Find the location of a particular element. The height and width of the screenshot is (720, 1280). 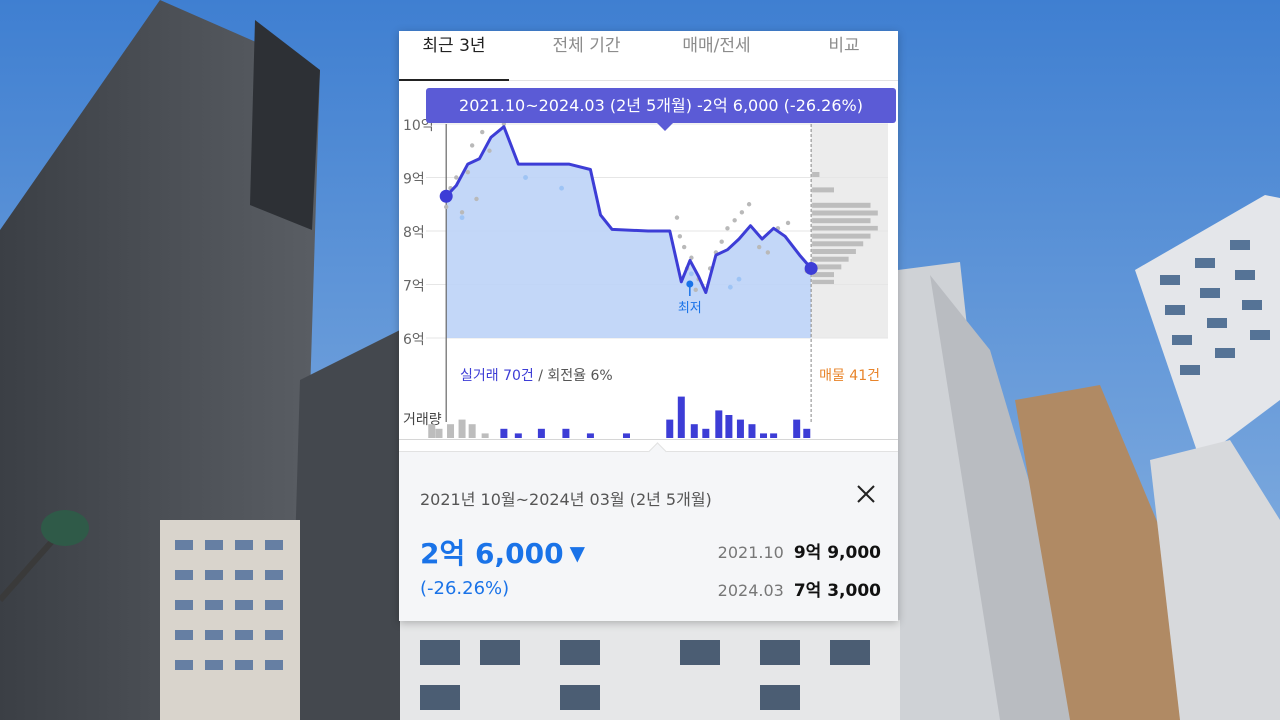

start-price-row: 2021.10 9억 9,000 is located at coordinates (799, 550).